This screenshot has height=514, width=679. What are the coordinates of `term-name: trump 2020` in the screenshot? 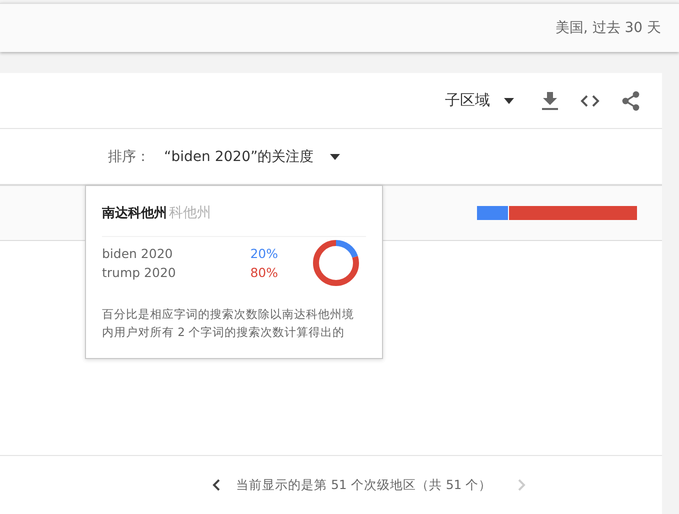 It's located at (139, 272).